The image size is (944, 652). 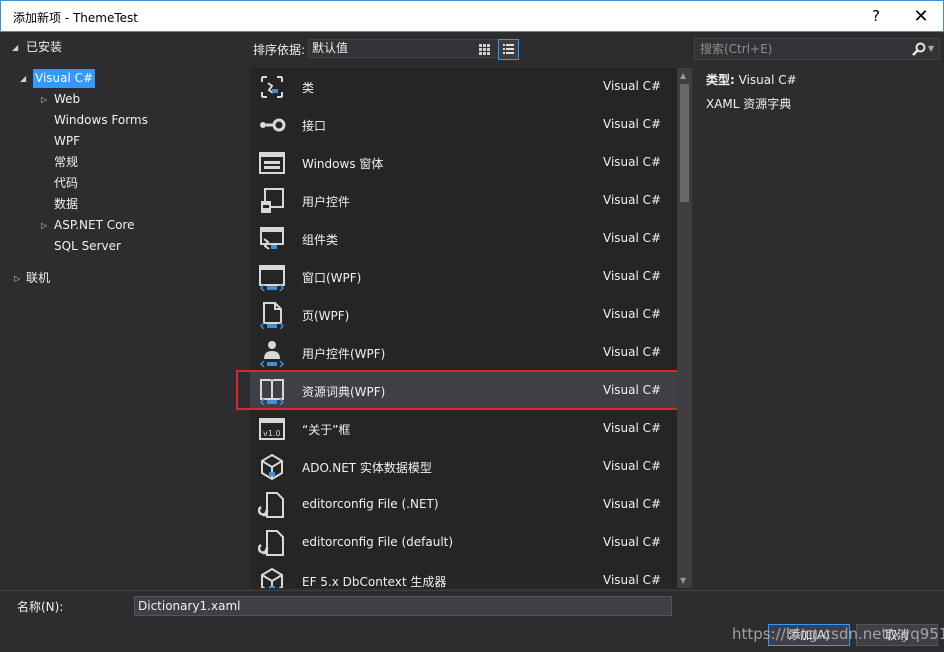 What do you see at coordinates (403, 606) in the screenshot?
I see `name-input` at bounding box center [403, 606].